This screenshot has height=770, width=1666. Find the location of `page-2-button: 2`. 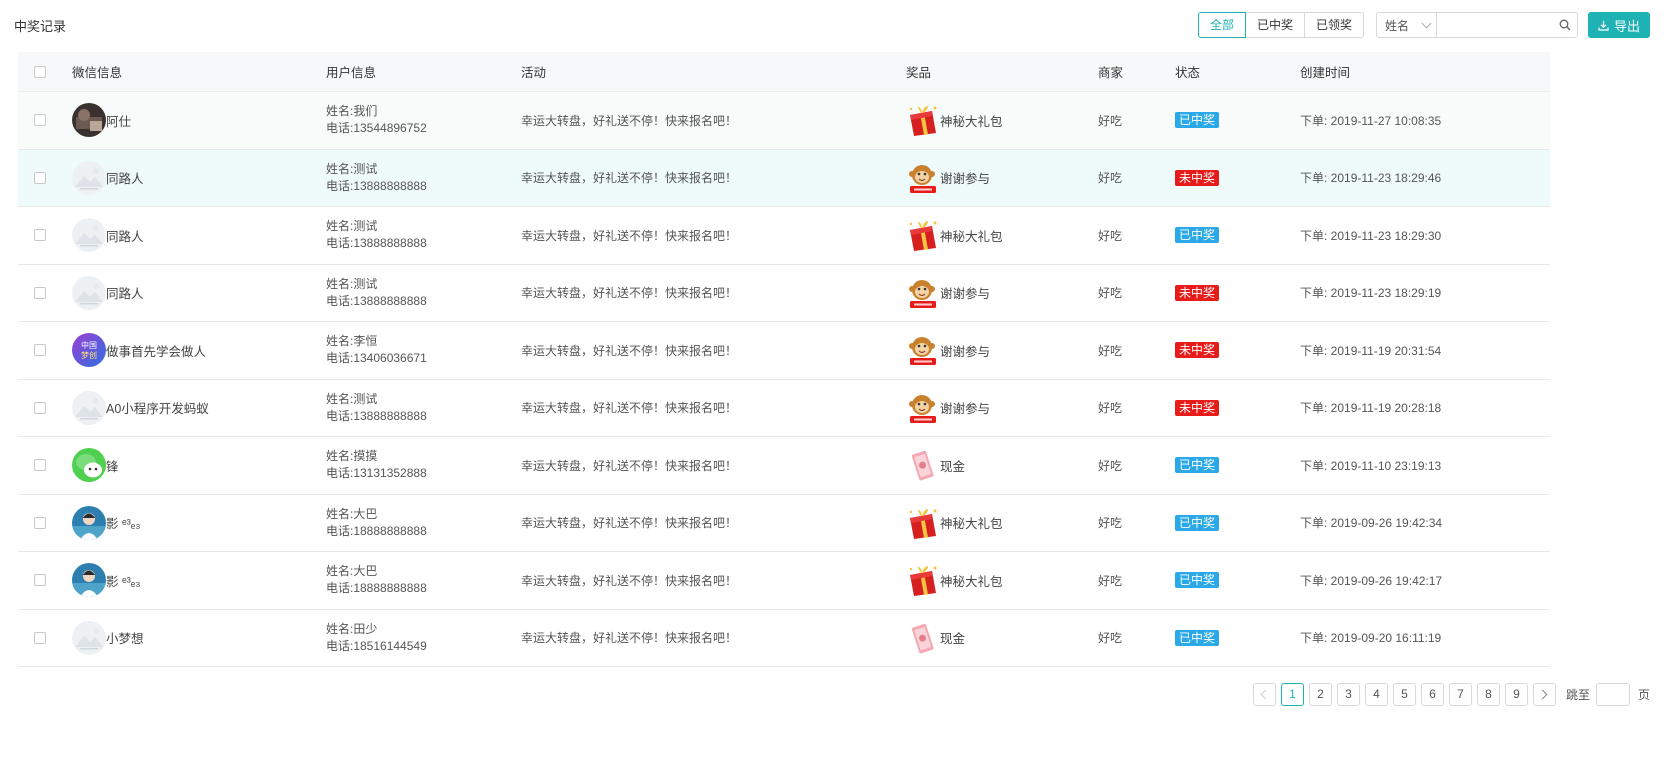

page-2-button: 2 is located at coordinates (1320, 694).